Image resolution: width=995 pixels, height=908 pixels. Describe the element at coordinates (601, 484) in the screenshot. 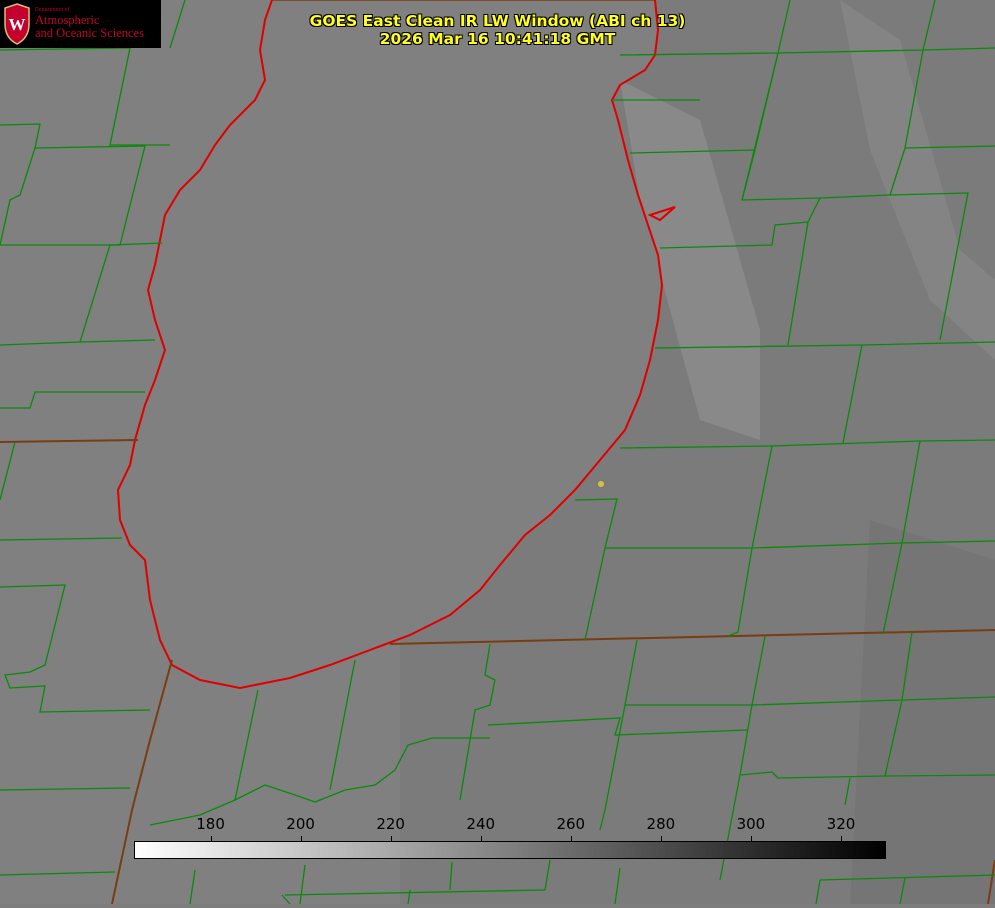

I see `location-marker` at that location.